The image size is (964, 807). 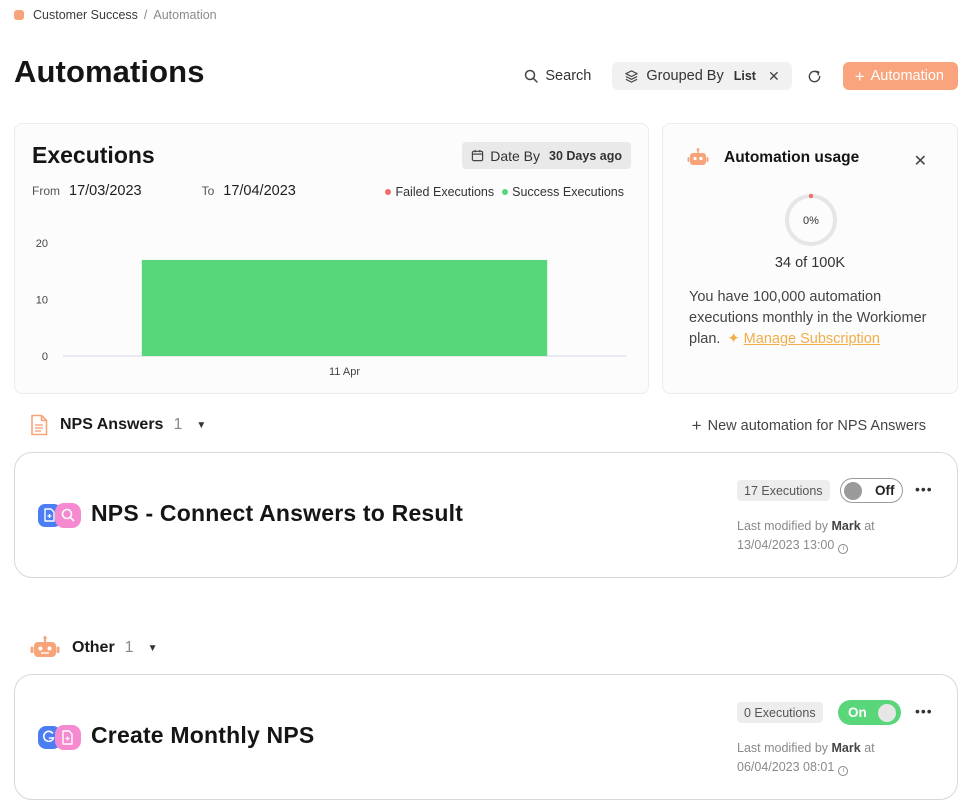 I want to click on automation-title: Create Monthly NPS, so click(x=202, y=735).